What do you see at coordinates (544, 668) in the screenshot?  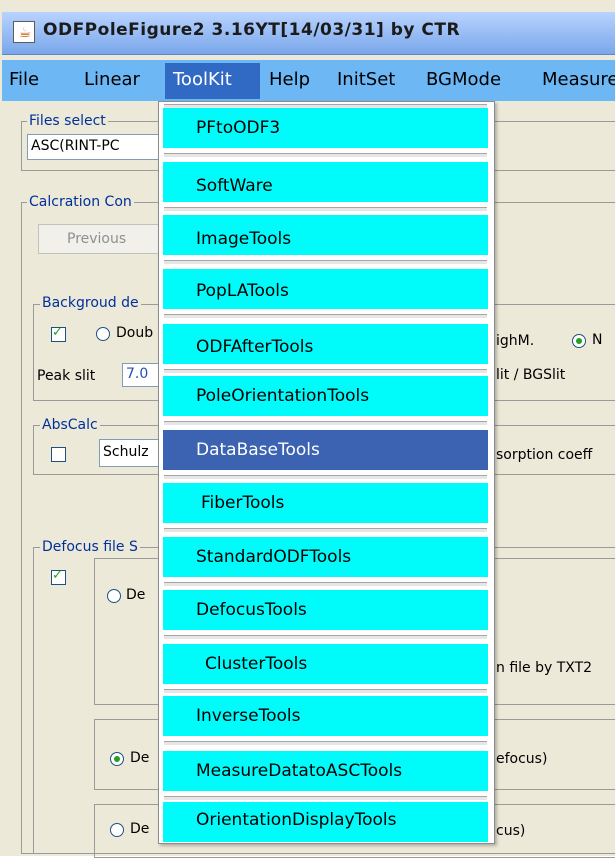 I see `defocus-file-label: n file by TXT2` at bounding box center [544, 668].